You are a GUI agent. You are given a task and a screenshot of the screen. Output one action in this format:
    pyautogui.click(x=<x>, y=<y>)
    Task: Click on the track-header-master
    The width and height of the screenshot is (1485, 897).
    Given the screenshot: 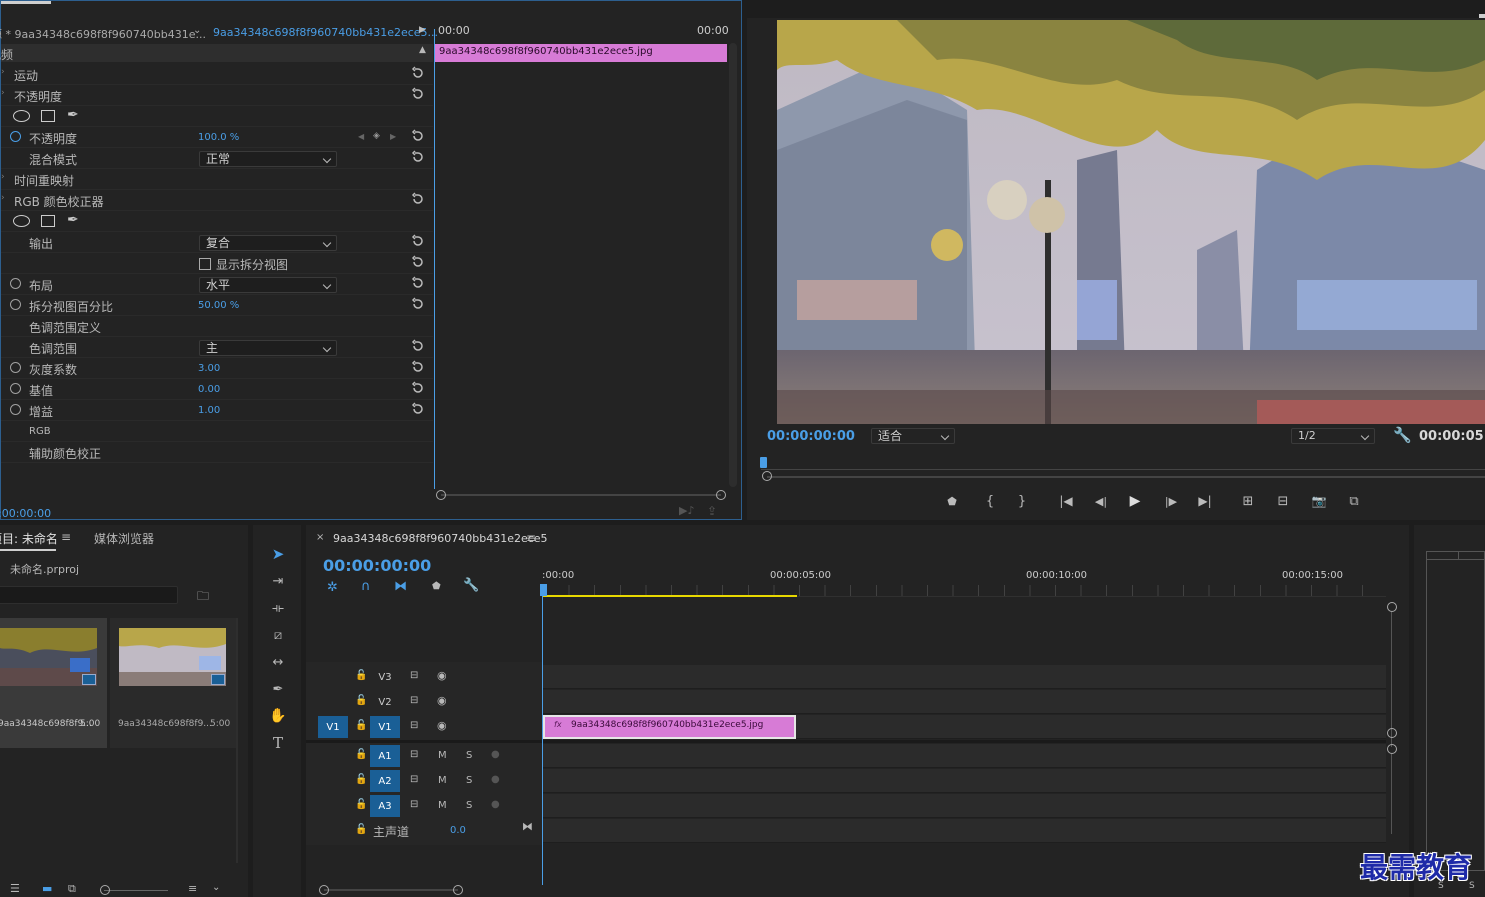 What is the action you would take?
    pyautogui.click(x=424, y=831)
    